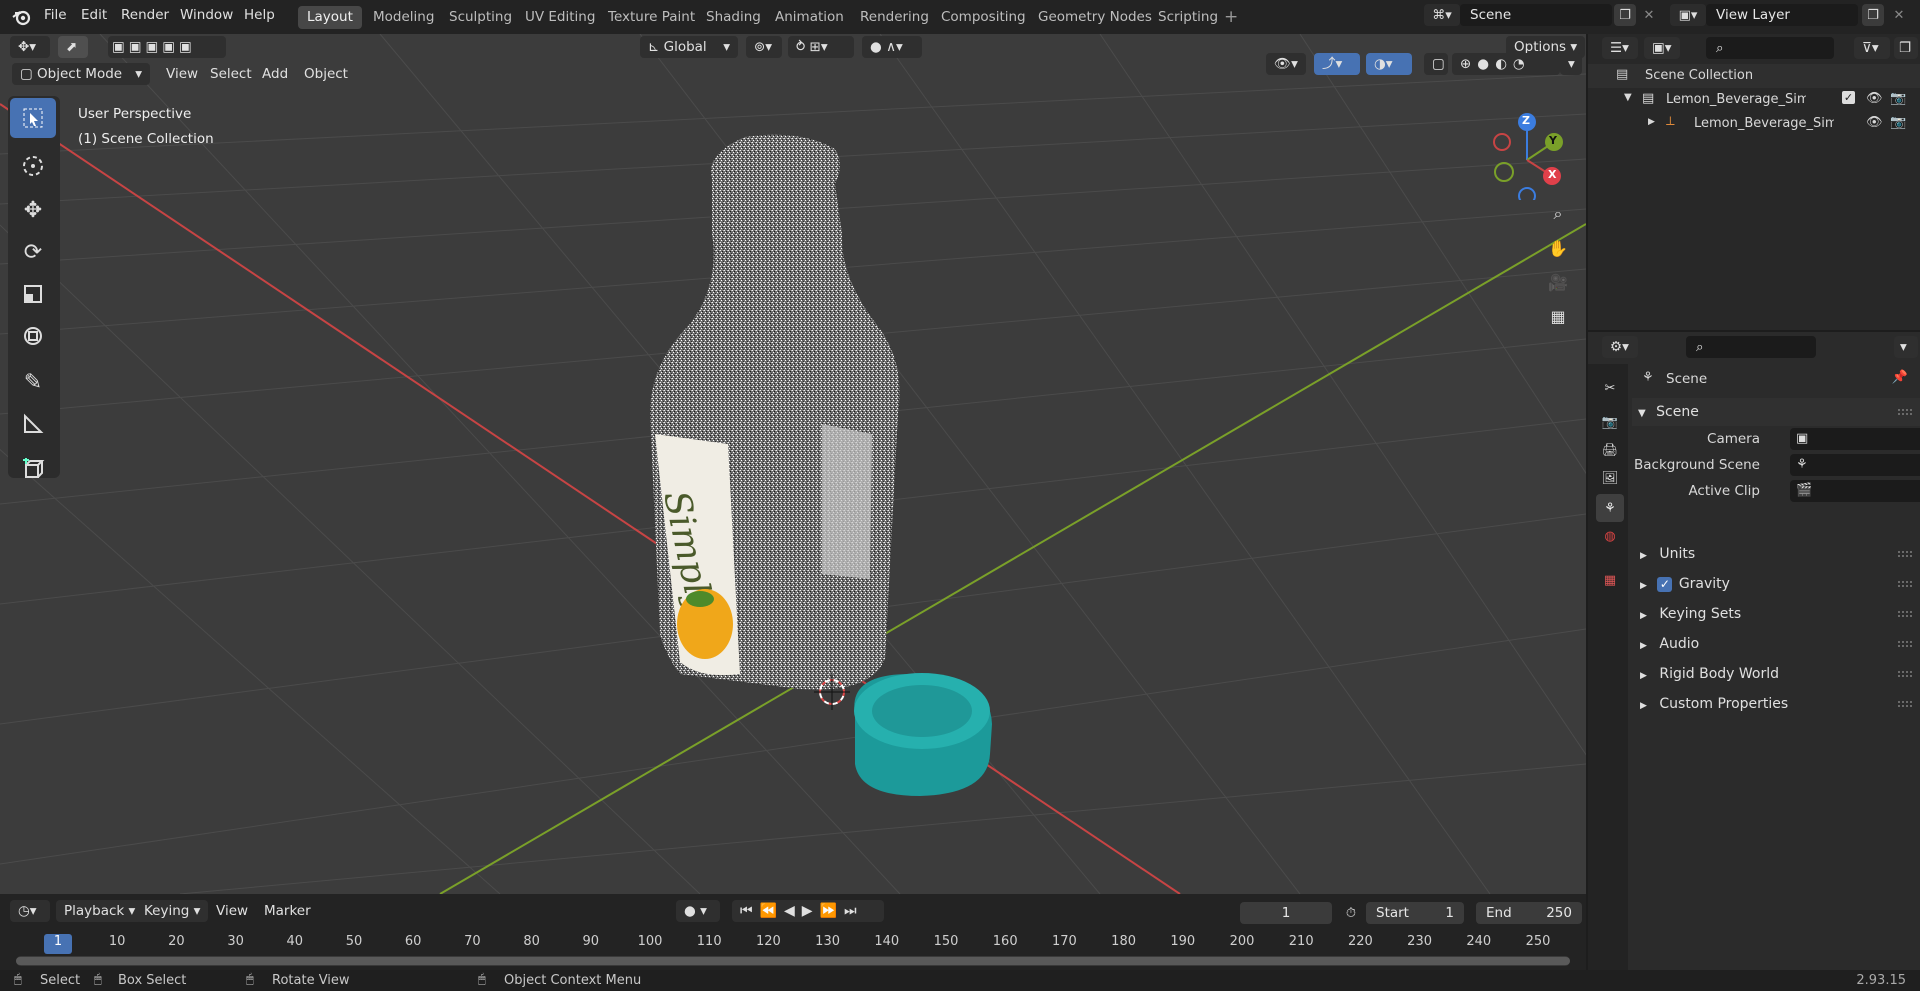  I want to click on gizmo-toggle-icon: ⤴▾, so click(1337, 64).